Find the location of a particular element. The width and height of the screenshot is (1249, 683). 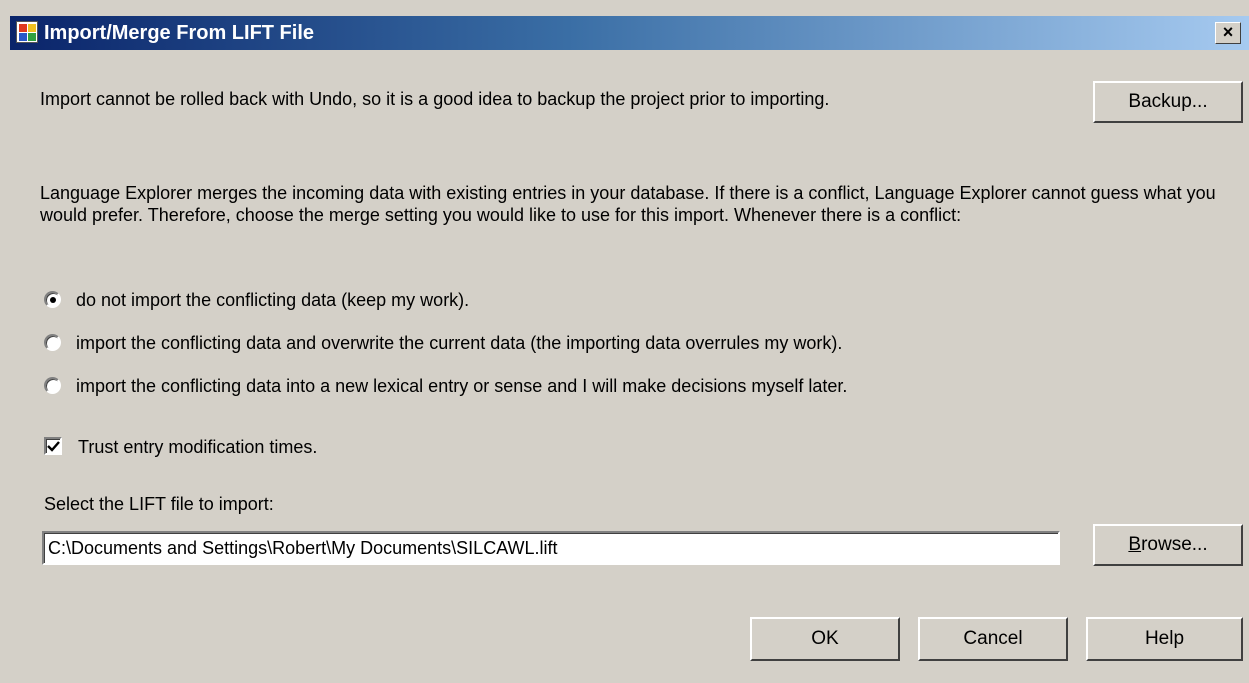

window-title: Import/Merge From LIFT File is located at coordinates (179, 33).